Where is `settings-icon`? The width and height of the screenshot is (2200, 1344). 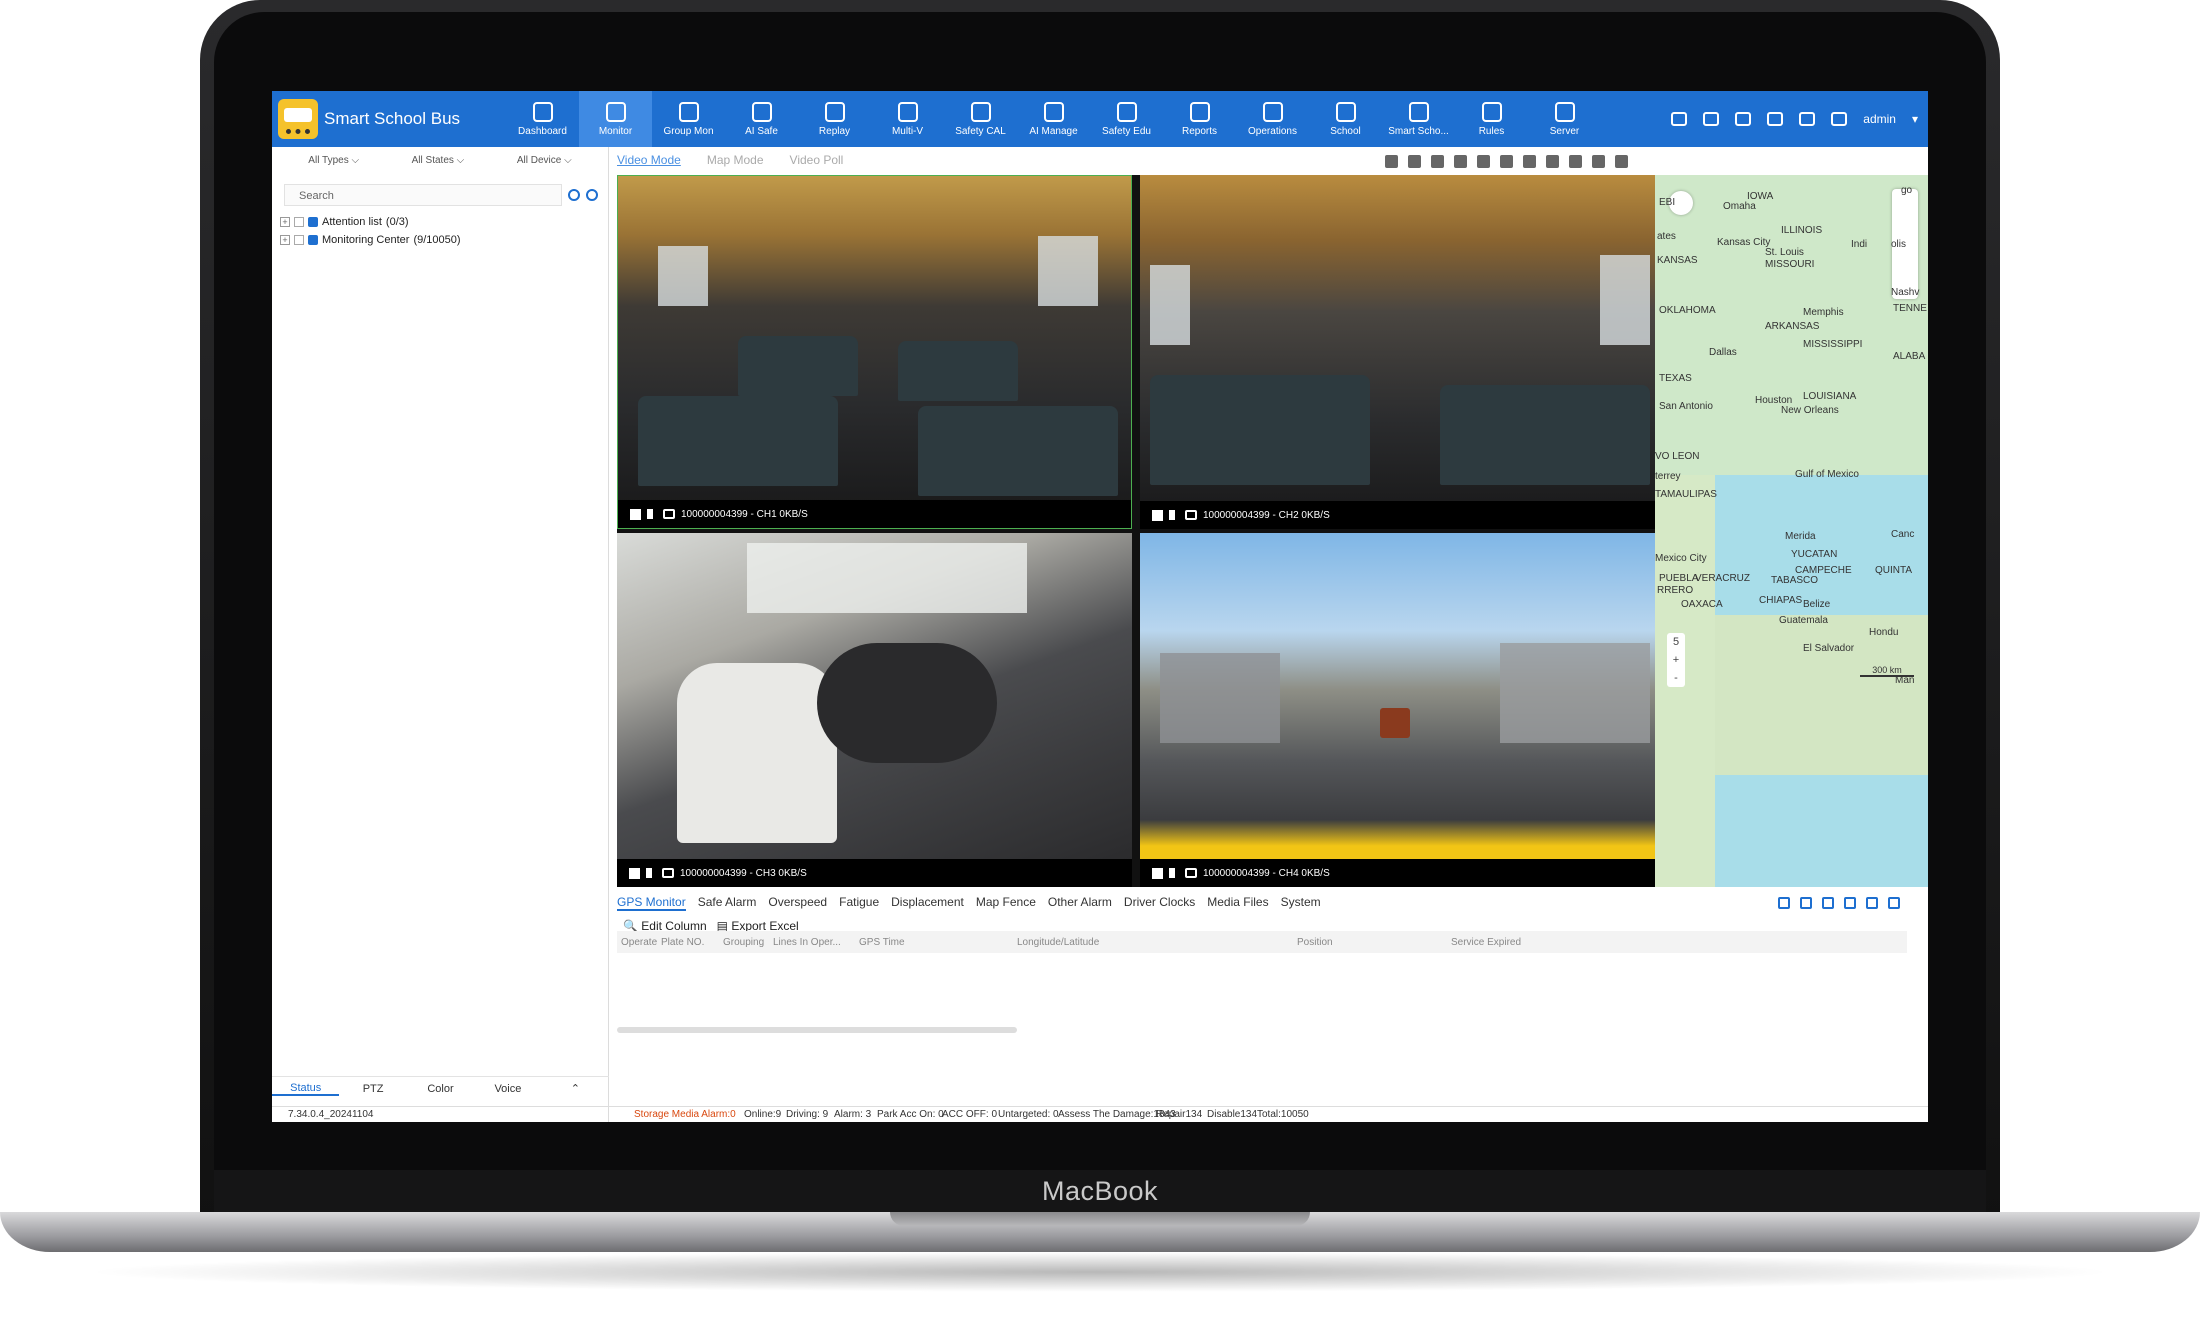
settings-icon is located at coordinates (592, 195).